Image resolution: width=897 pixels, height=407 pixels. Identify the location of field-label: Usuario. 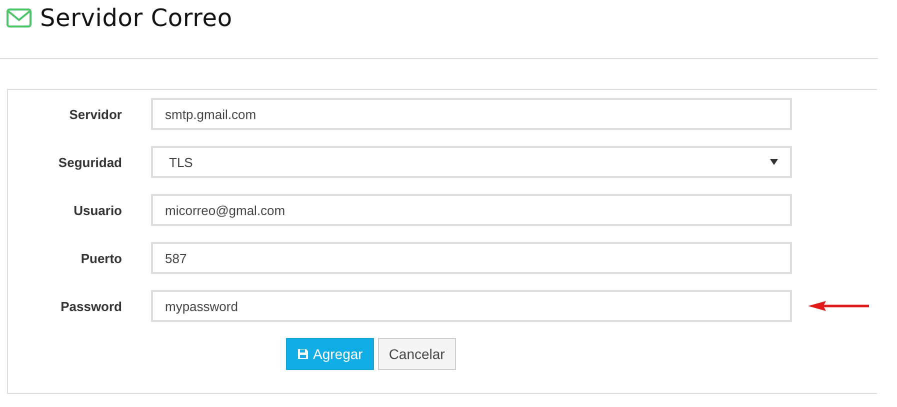
(97, 210).